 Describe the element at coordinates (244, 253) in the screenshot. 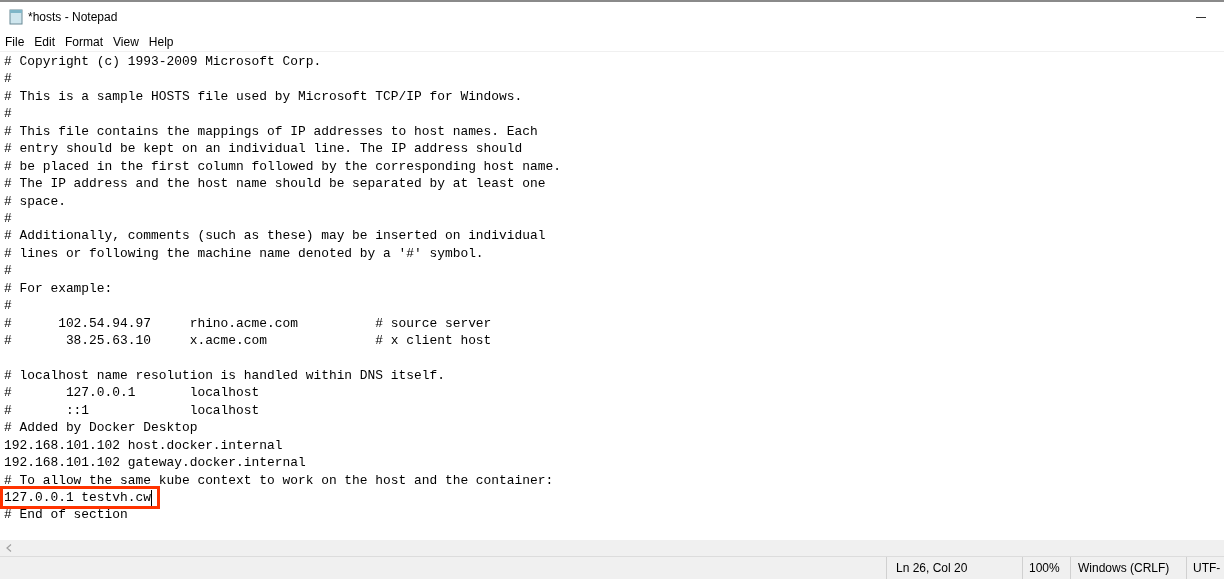

I see `code-line: # lines or following the machine name denoted by a '#' symbol.` at that location.